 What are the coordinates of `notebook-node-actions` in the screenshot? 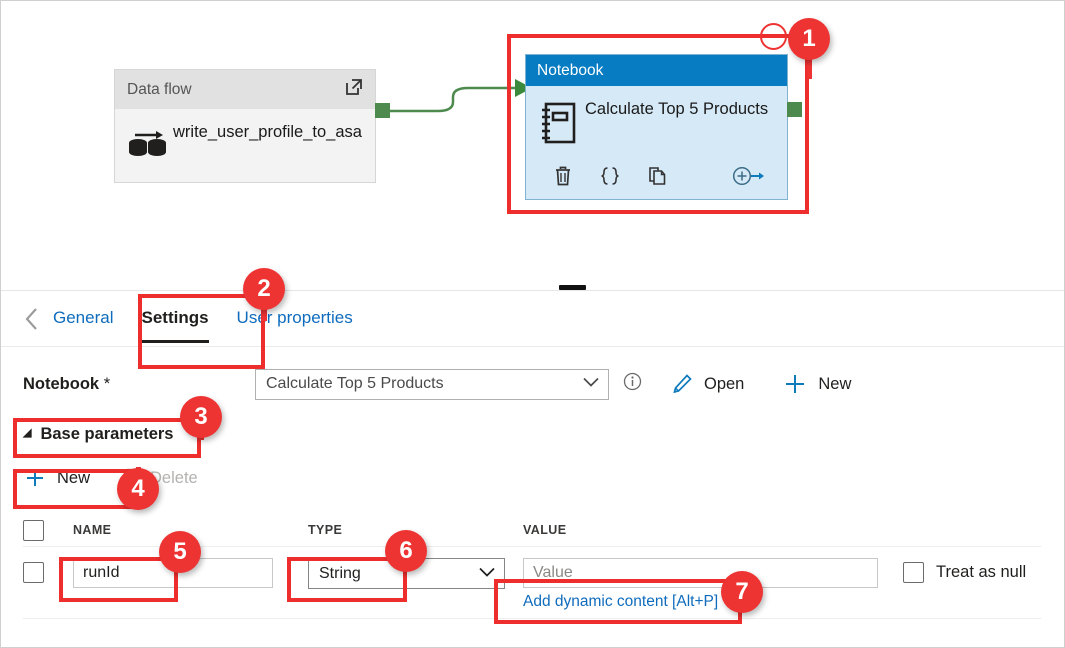 It's located at (656, 178).